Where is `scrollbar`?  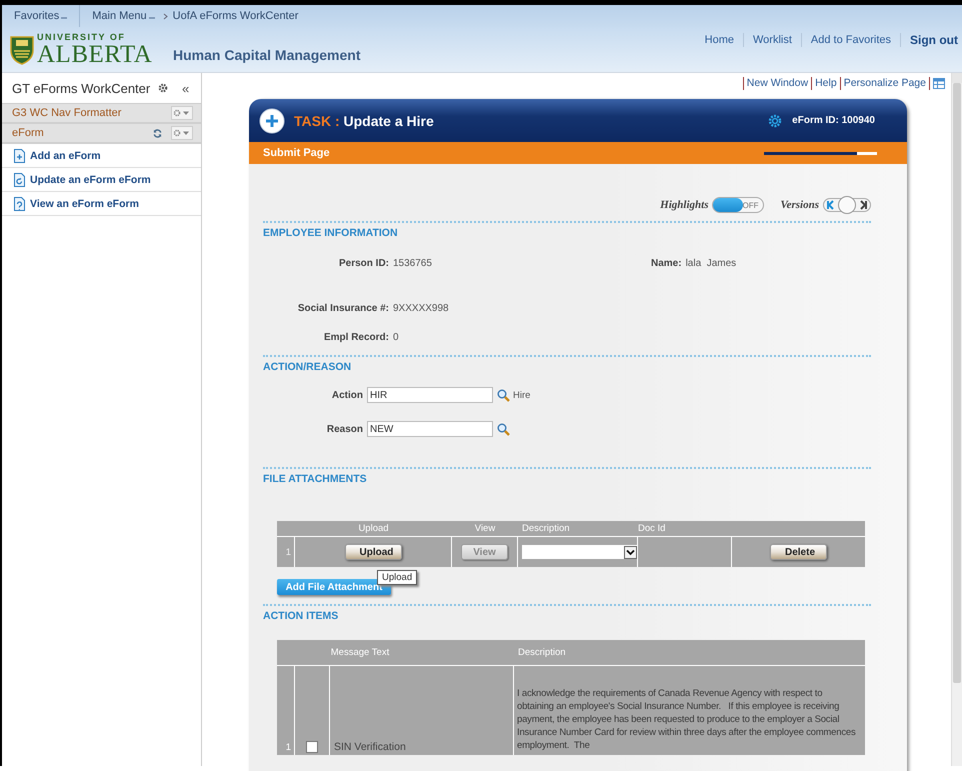 scrollbar is located at coordinates (956, 419).